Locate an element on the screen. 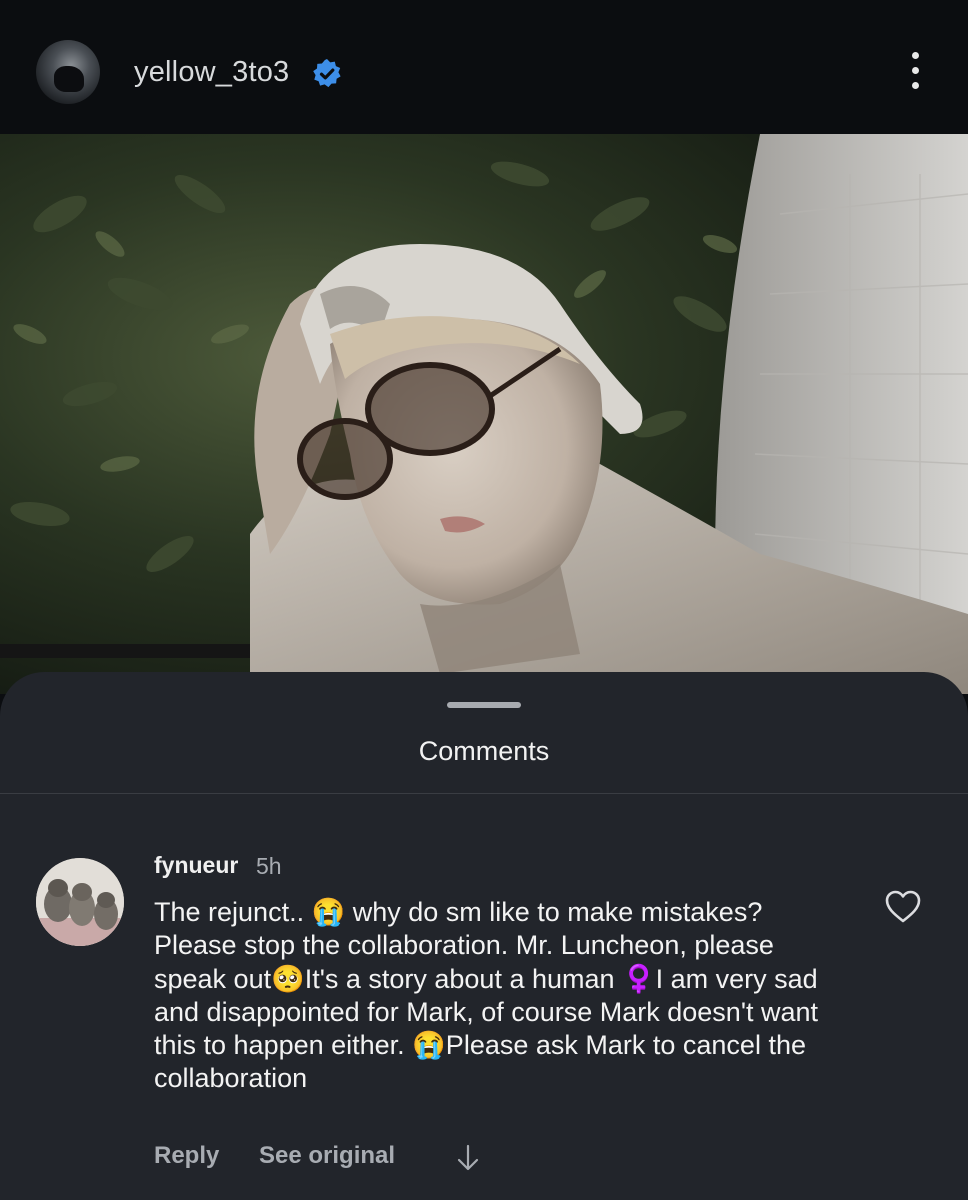  reply-button: Reply is located at coordinates (186, 1156).